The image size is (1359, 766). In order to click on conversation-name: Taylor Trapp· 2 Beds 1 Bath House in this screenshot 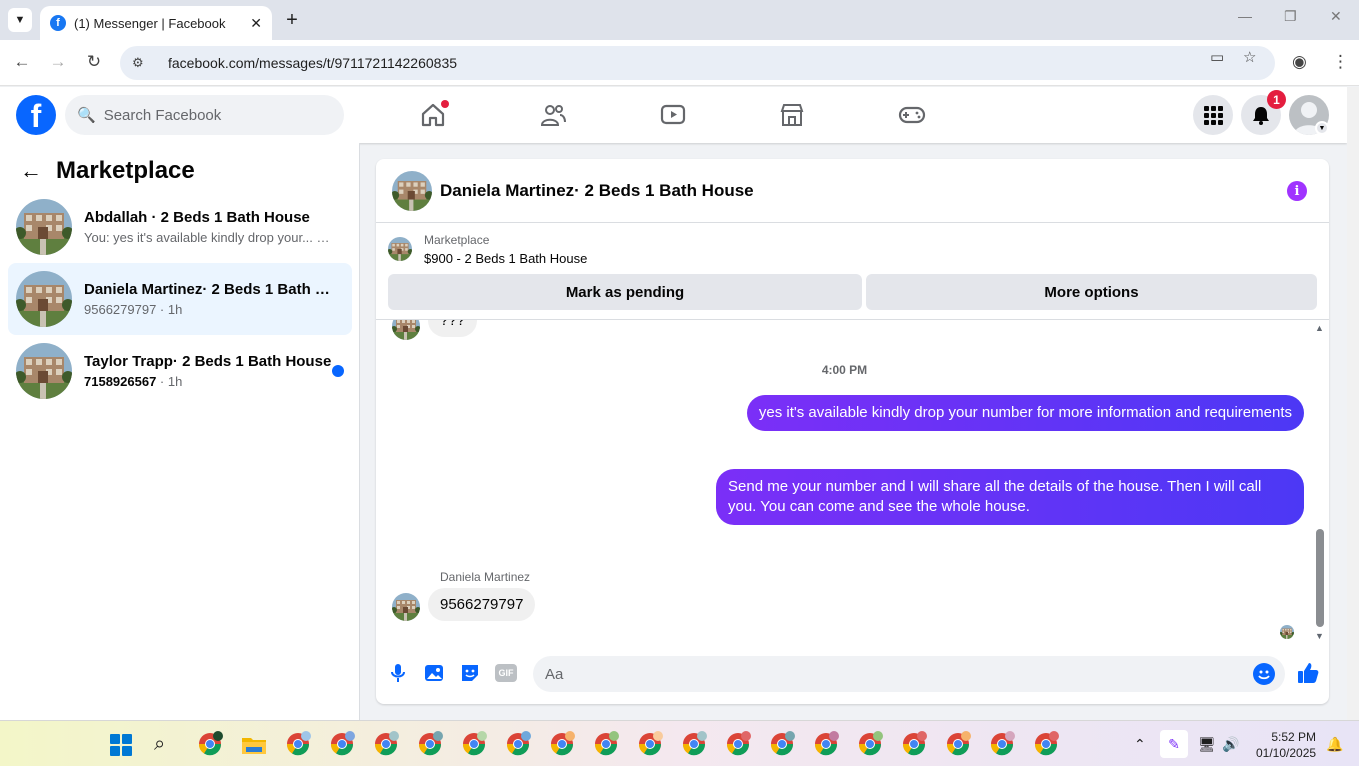, I will do `click(208, 361)`.